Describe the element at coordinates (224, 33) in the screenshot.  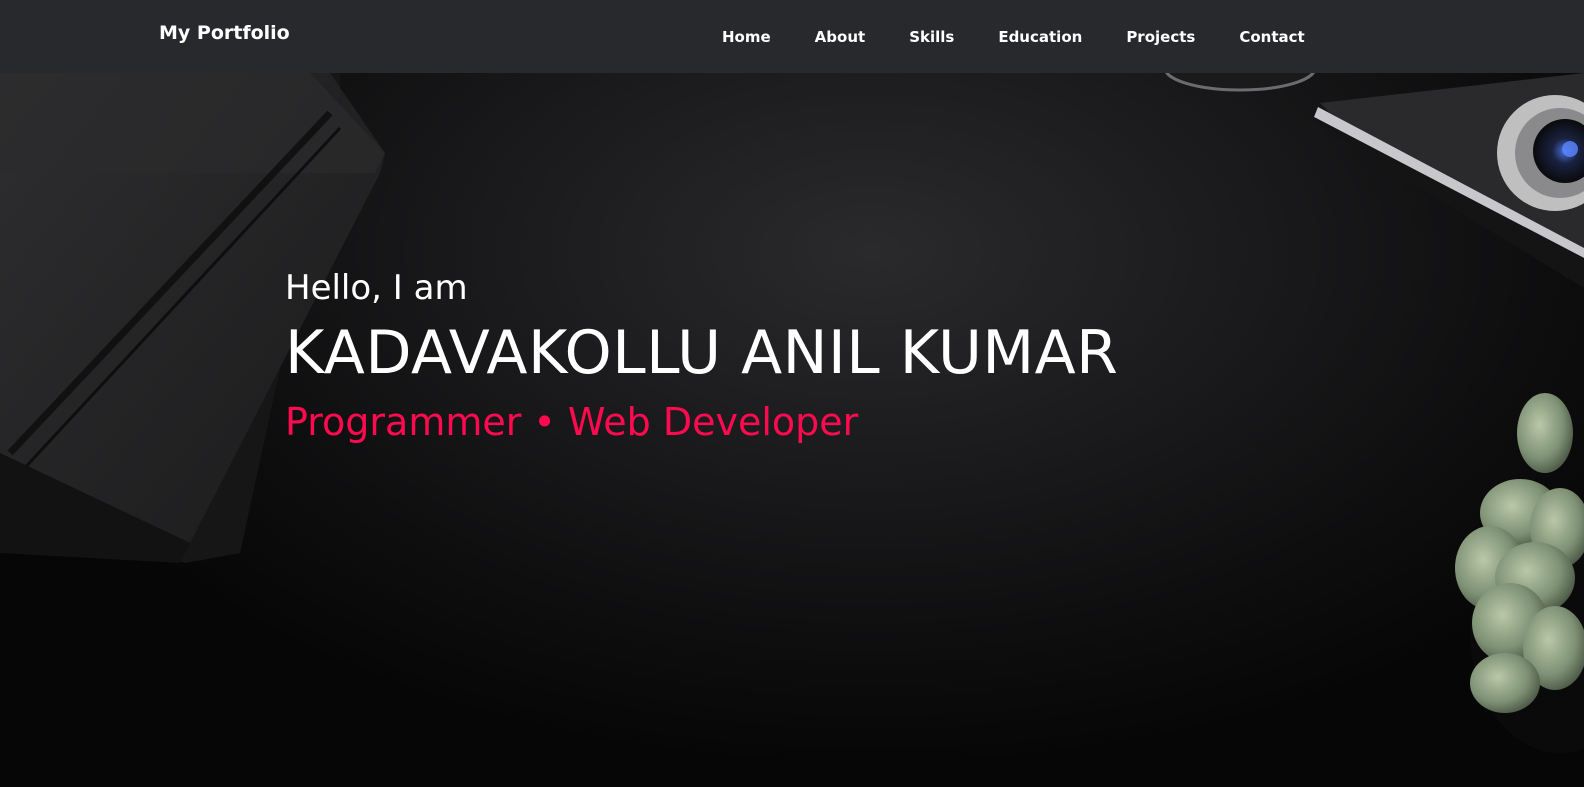
I see `brand-logo-link: My Portfolio` at that location.